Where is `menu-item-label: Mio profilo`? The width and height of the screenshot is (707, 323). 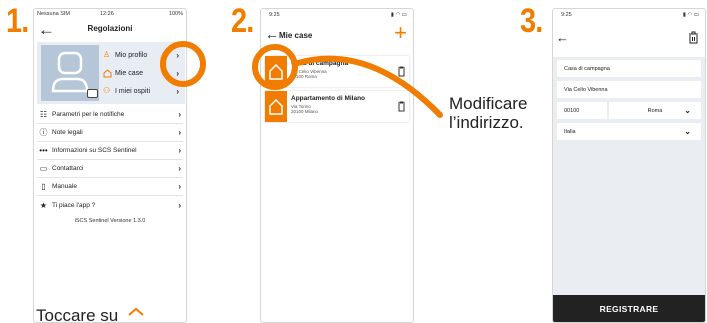
menu-item-label: Mio profilo is located at coordinates (131, 55).